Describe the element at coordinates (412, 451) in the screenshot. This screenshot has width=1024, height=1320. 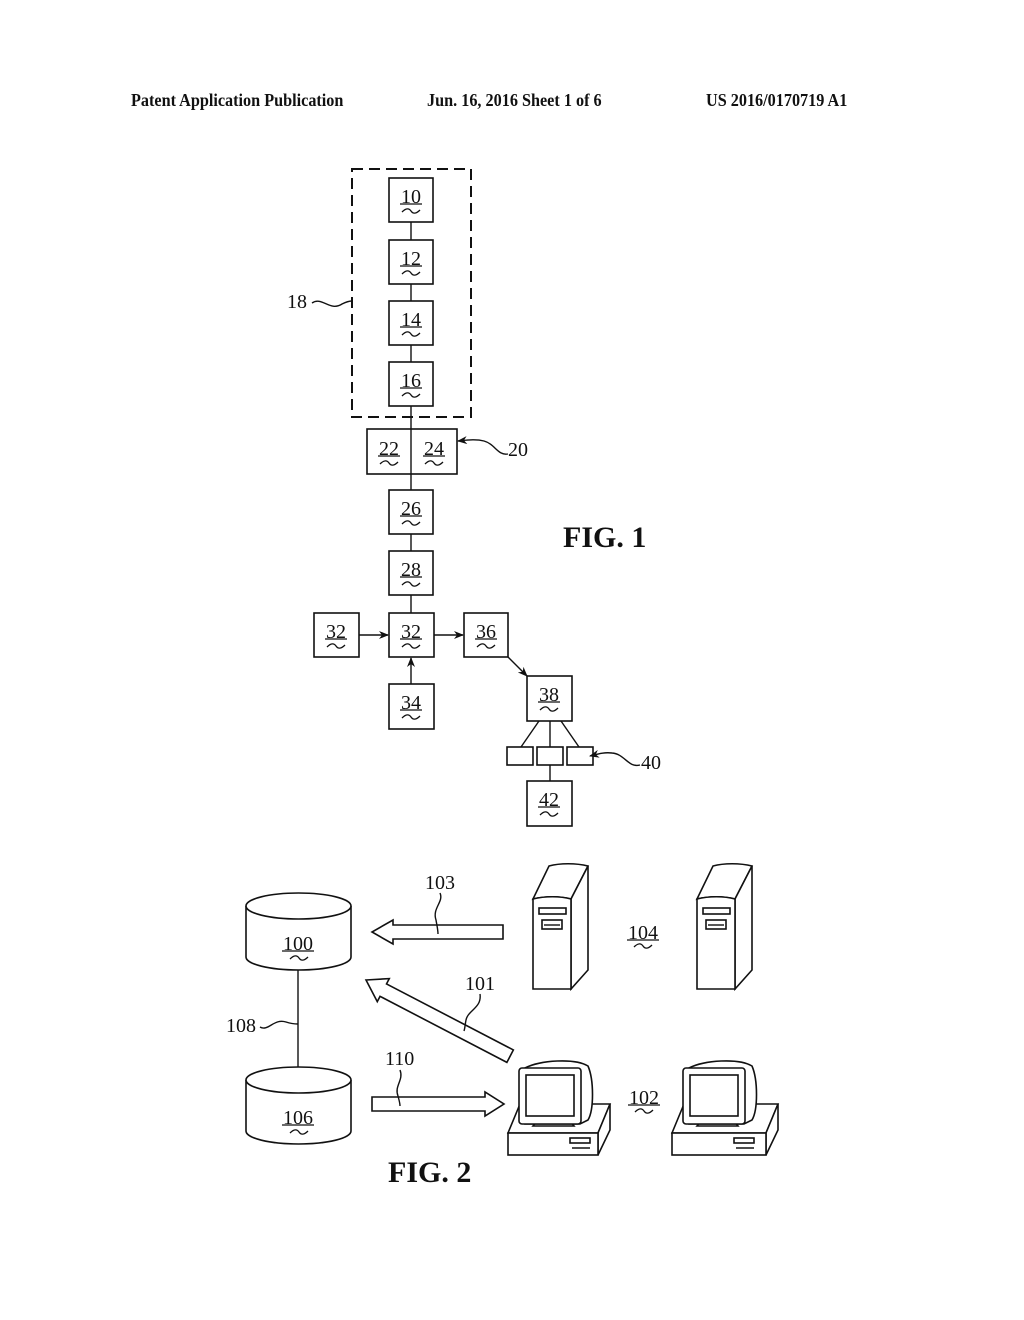
I see `box-20-split: 22 24` at that location.